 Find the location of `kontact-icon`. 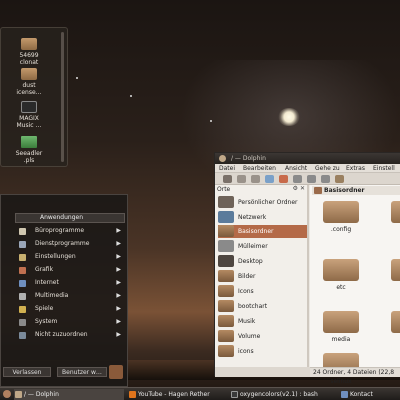

kontact-icon is located at coordinates (344, 394).